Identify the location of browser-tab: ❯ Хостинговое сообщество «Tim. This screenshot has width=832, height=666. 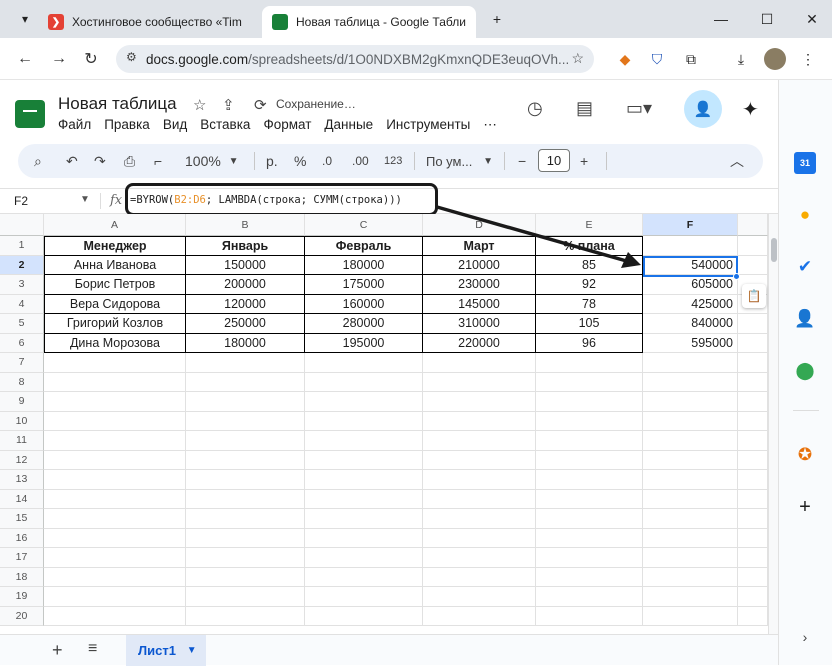
(148, 22).